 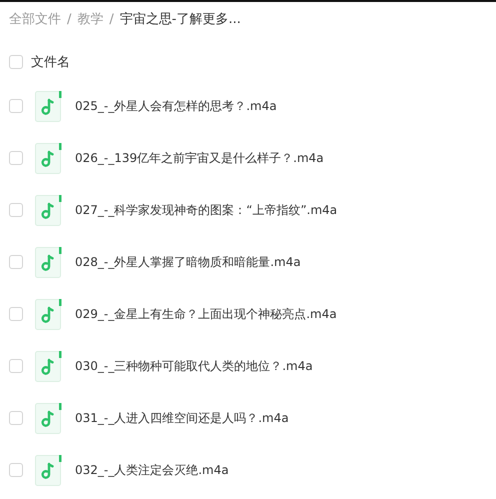 What do you see at coordinates (50, 62) in the screenshot?
I see `column-header: 文件名` at bounding box center [50, 62].